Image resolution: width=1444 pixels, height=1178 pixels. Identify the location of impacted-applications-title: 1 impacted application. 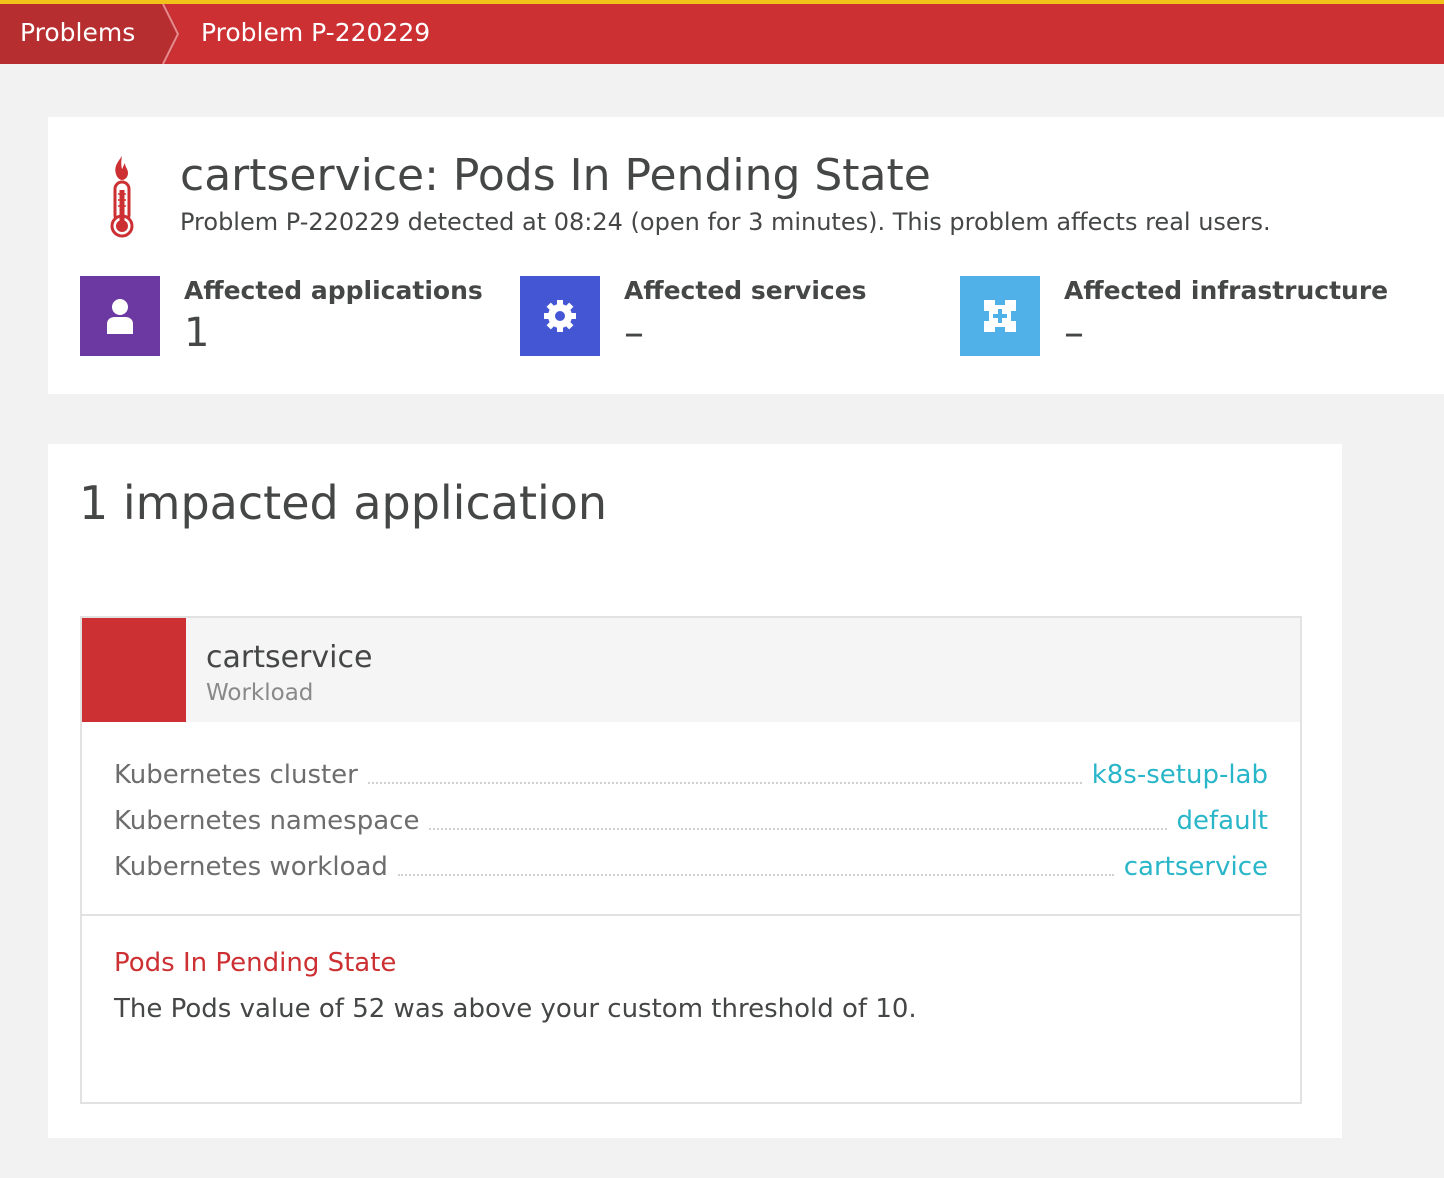
(343, 503).